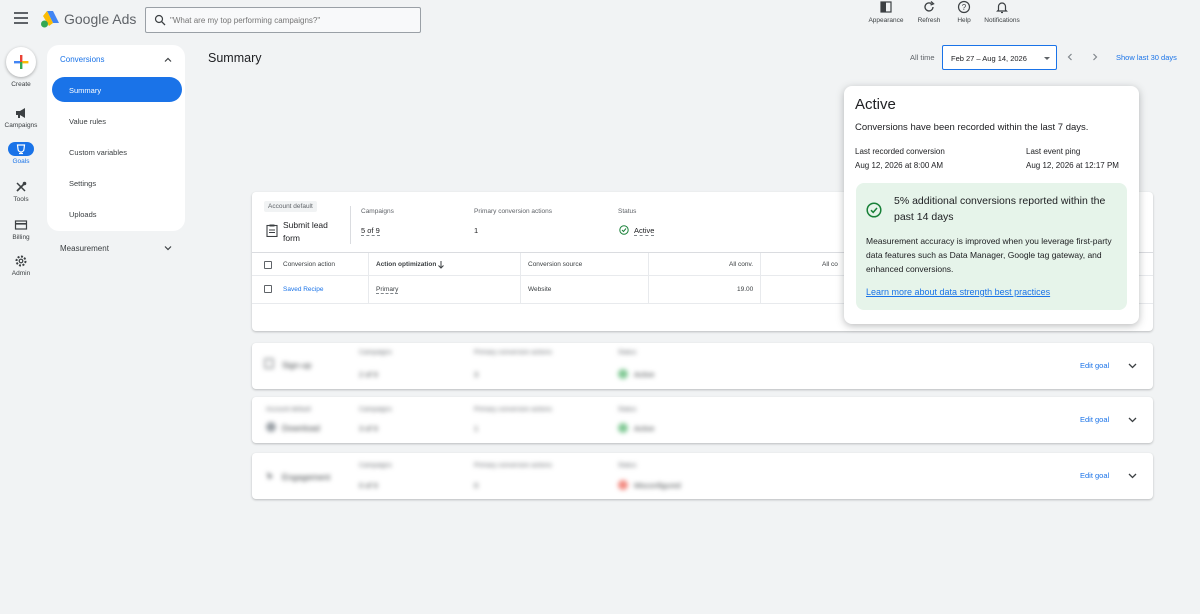 This screenshot has width=1200, height=614. I want to click on nav-item-settings: Settings, so click(117, 182).